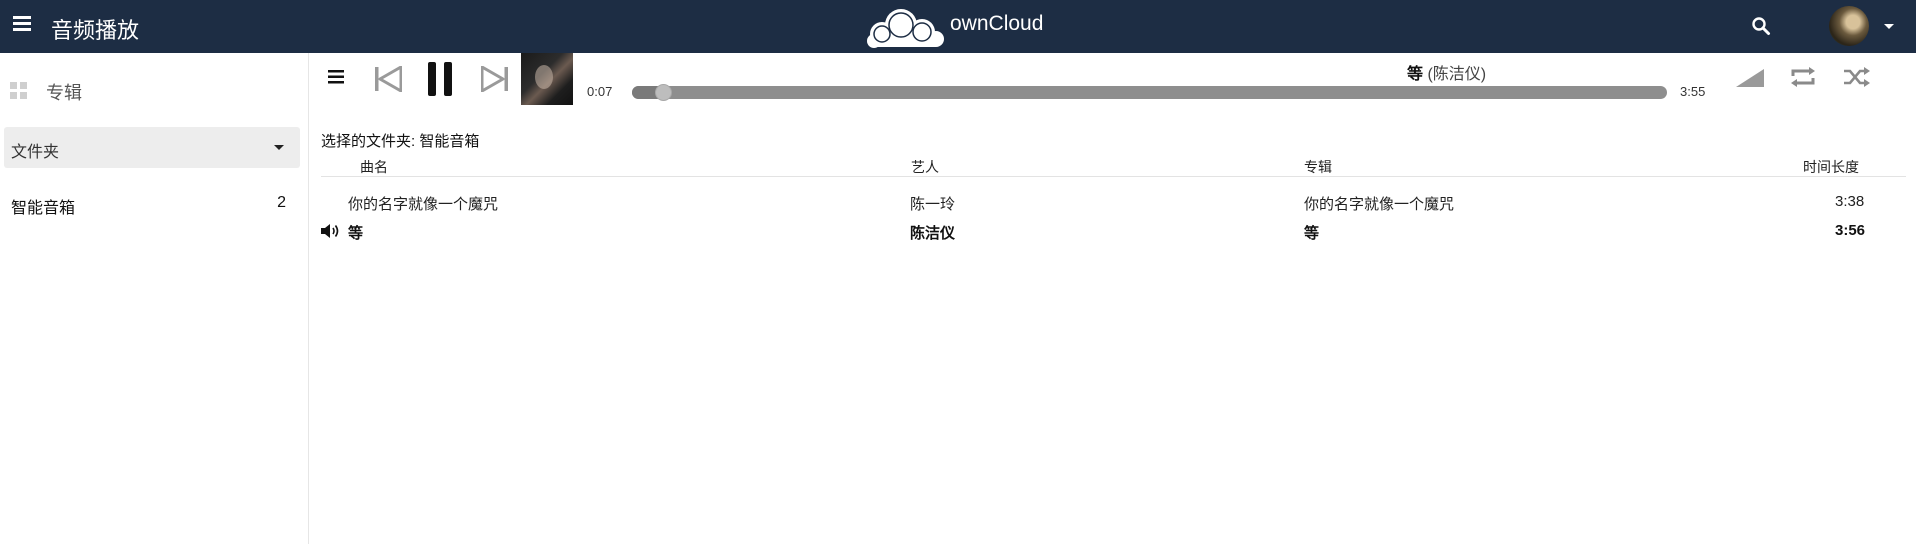 This screenshot has width=1916, height=544. I want to click on track-title: 你的名字就像一个魔咒, so click(423, 204).